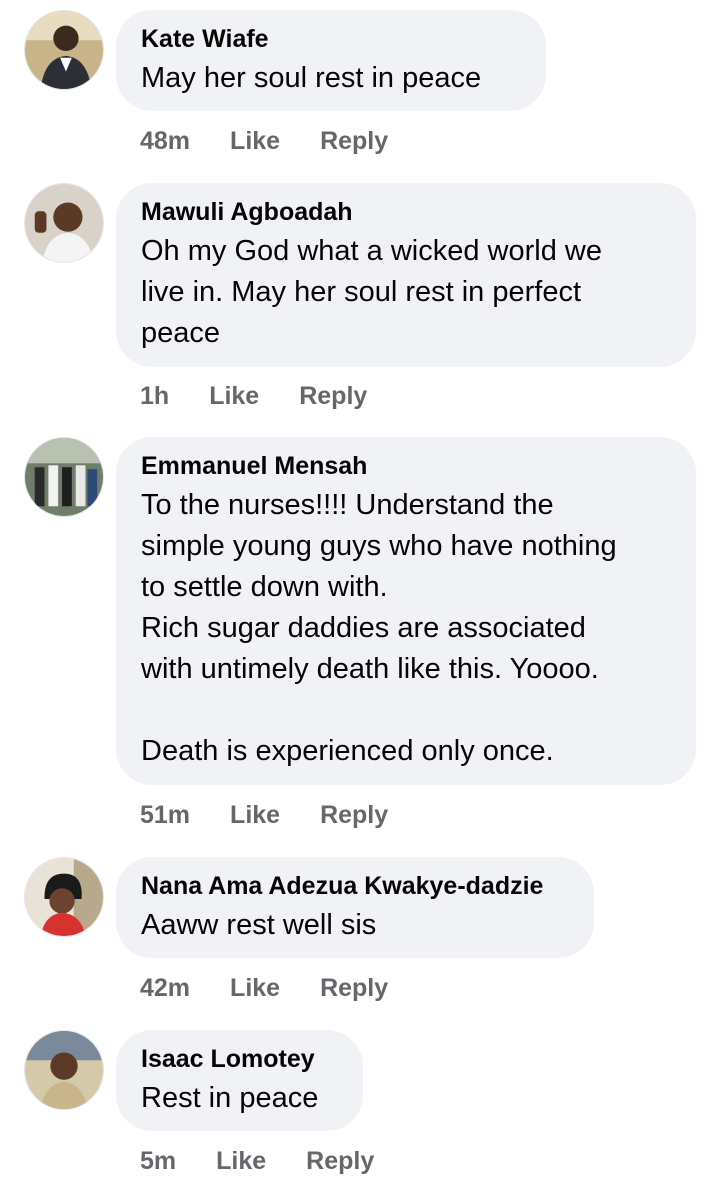 This screenshot has width=720, height=1185. Describe the element at coordinates (165, 815) in the screenshot. I see `comment-timestamp: 51m` at that location.